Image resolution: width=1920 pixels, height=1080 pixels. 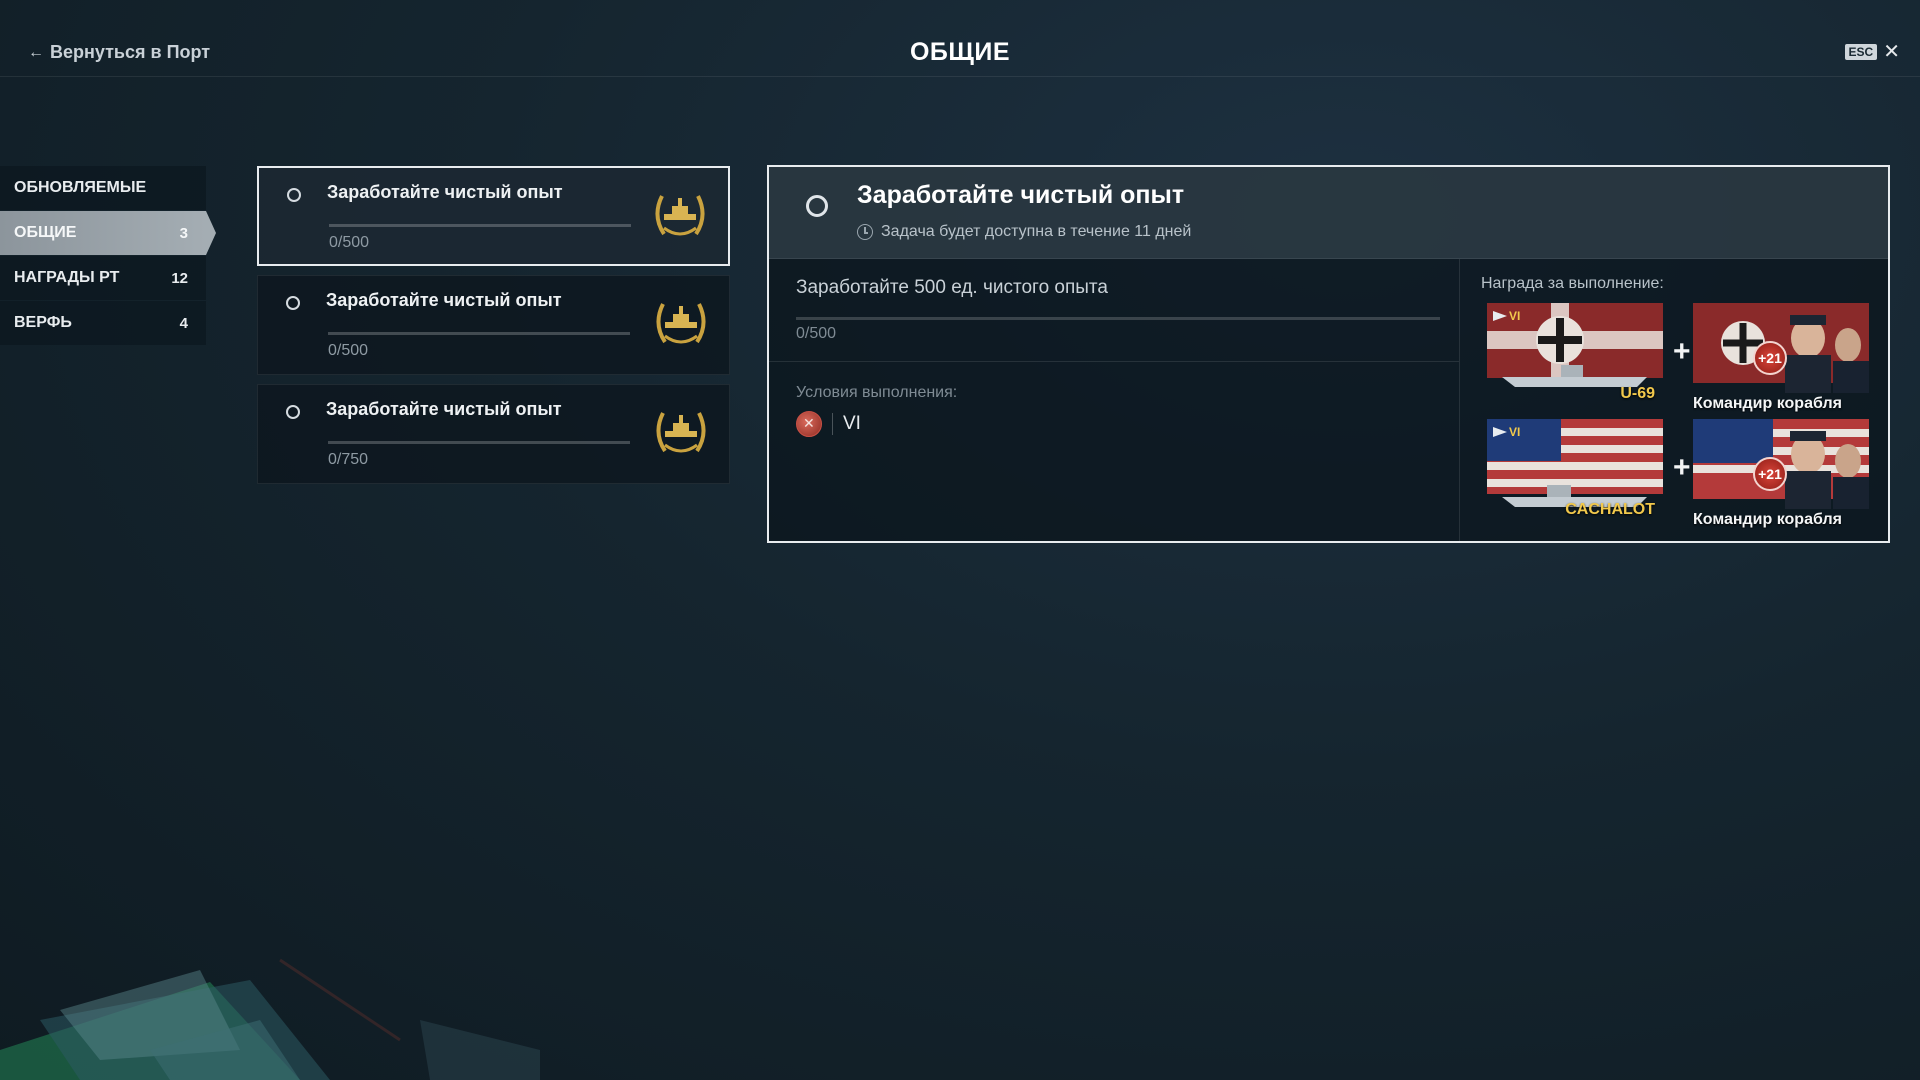 I want to click on objective-text: Заработайте 500 ед. чистого опыта, so click(x=952, y=287).